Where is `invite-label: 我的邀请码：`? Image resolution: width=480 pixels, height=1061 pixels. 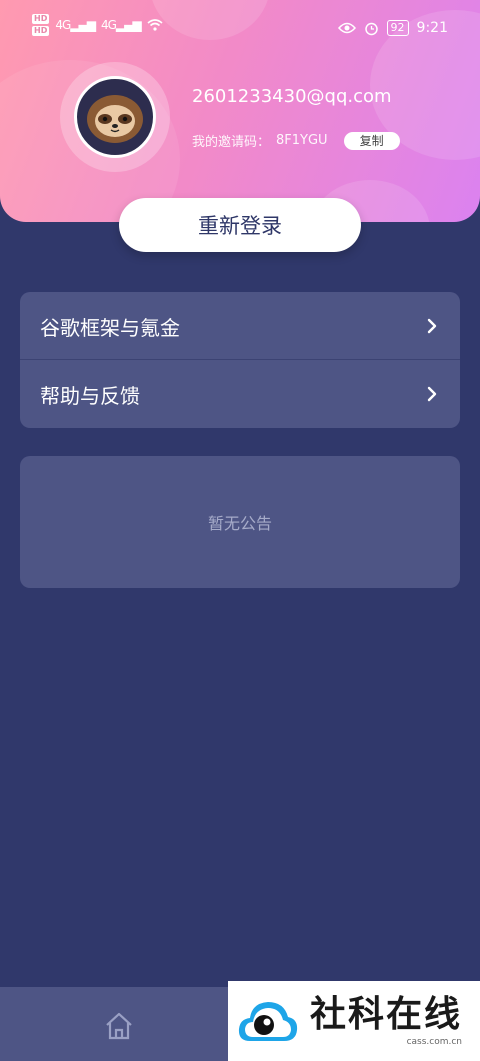
invite-label: 我的邀请码： is located at coordinates (231, 142).